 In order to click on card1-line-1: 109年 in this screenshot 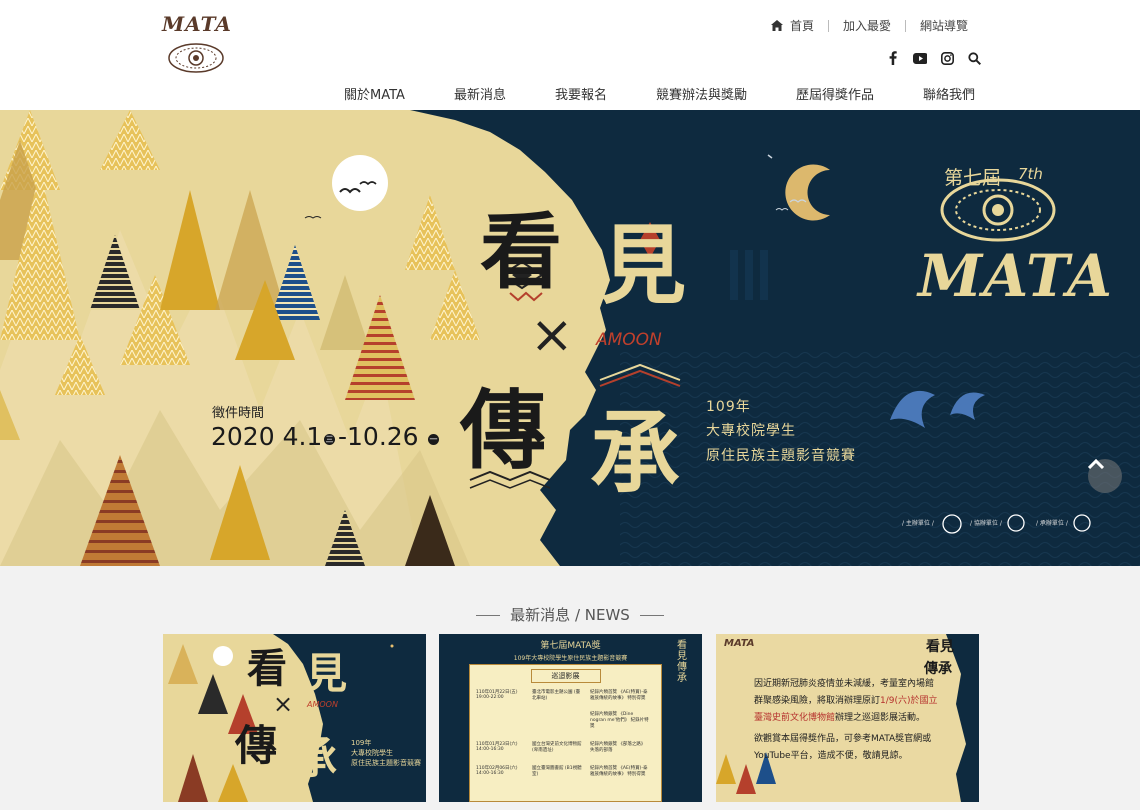, I will do `click(361, 743)`.